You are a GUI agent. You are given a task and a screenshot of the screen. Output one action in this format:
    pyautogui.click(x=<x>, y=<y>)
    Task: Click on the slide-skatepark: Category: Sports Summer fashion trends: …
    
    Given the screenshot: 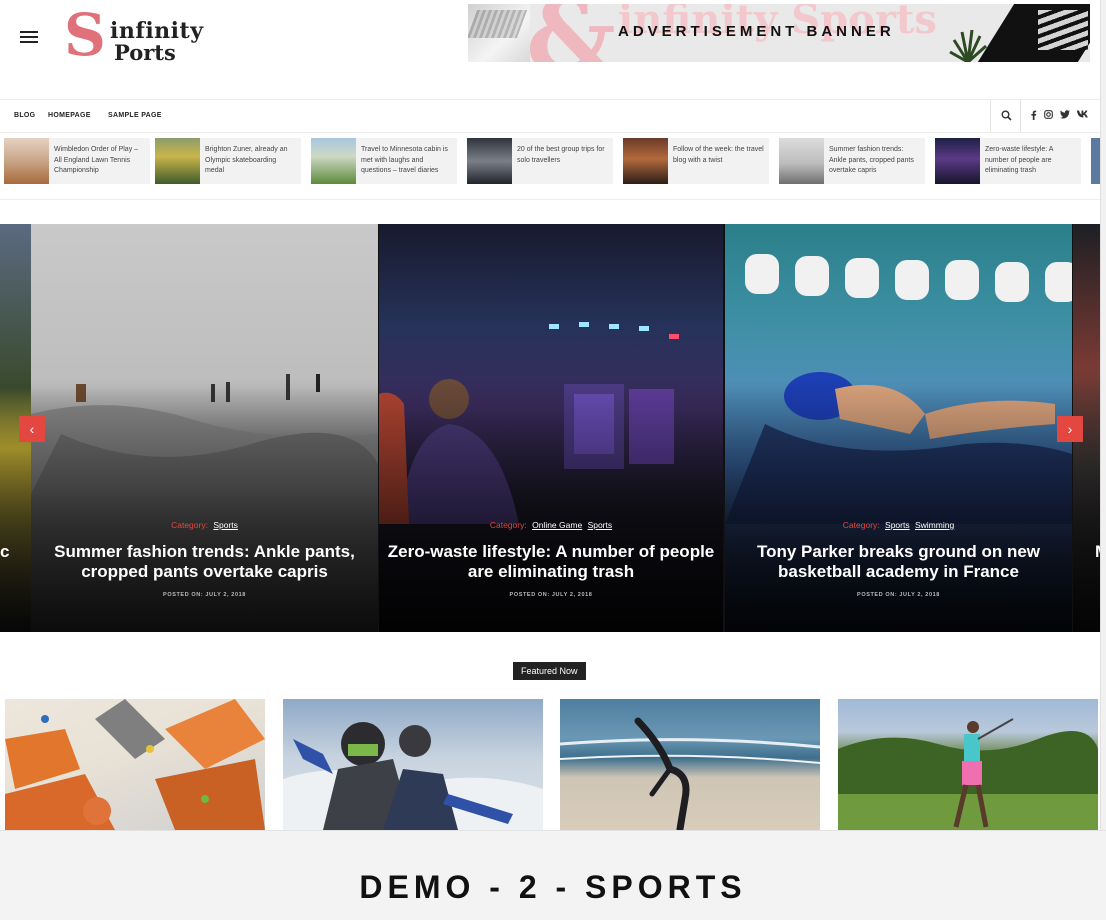 What is the action you would take?
    pyautogui.click(x=204, y=428)
    